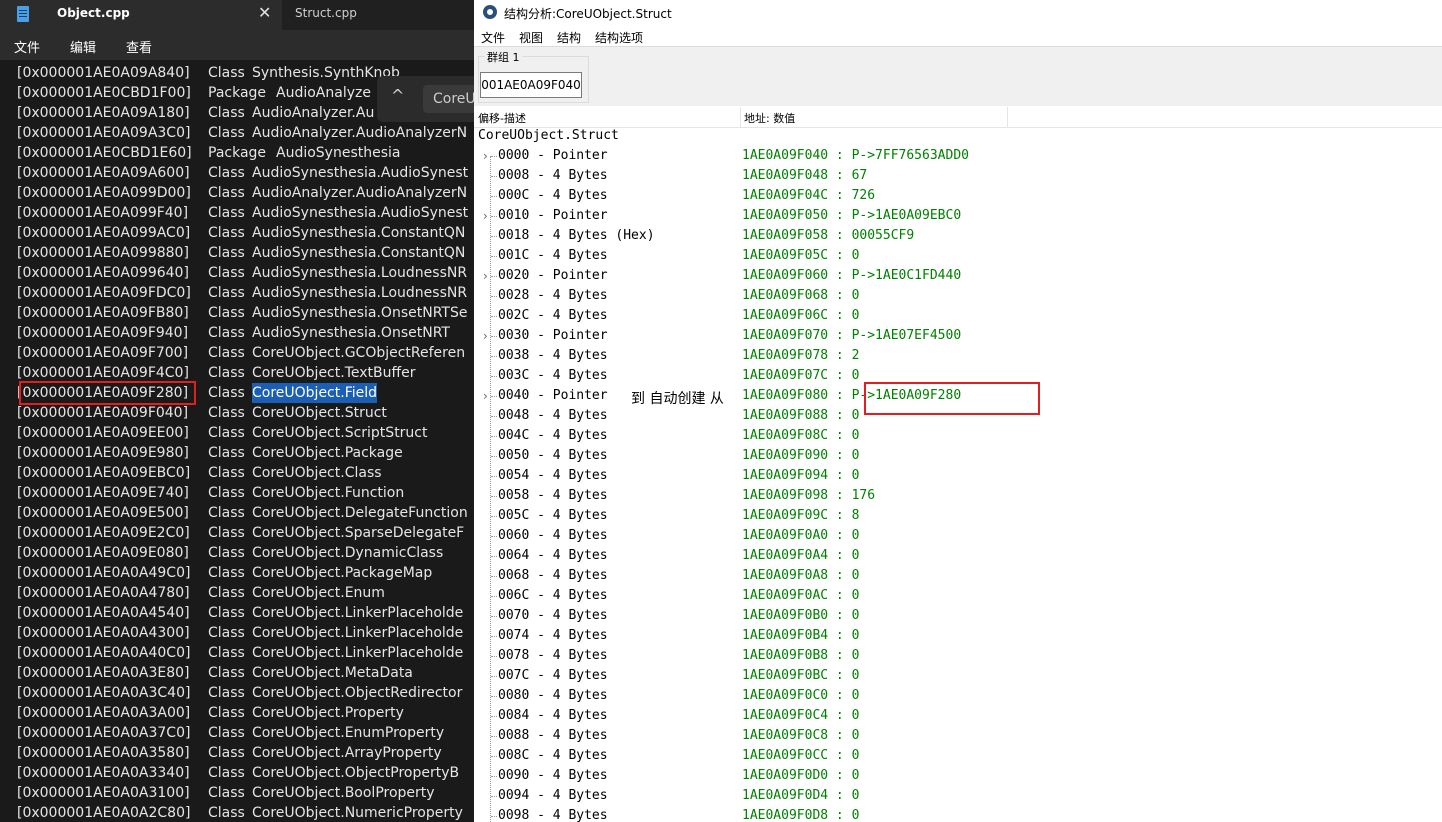 Image resolution: width=1442 pixels, height=822 pixels. What do you see at coordinates (83, 46) in the screenshot?
I see `menu-edit: 编辑` at bounding box center [83, 46].